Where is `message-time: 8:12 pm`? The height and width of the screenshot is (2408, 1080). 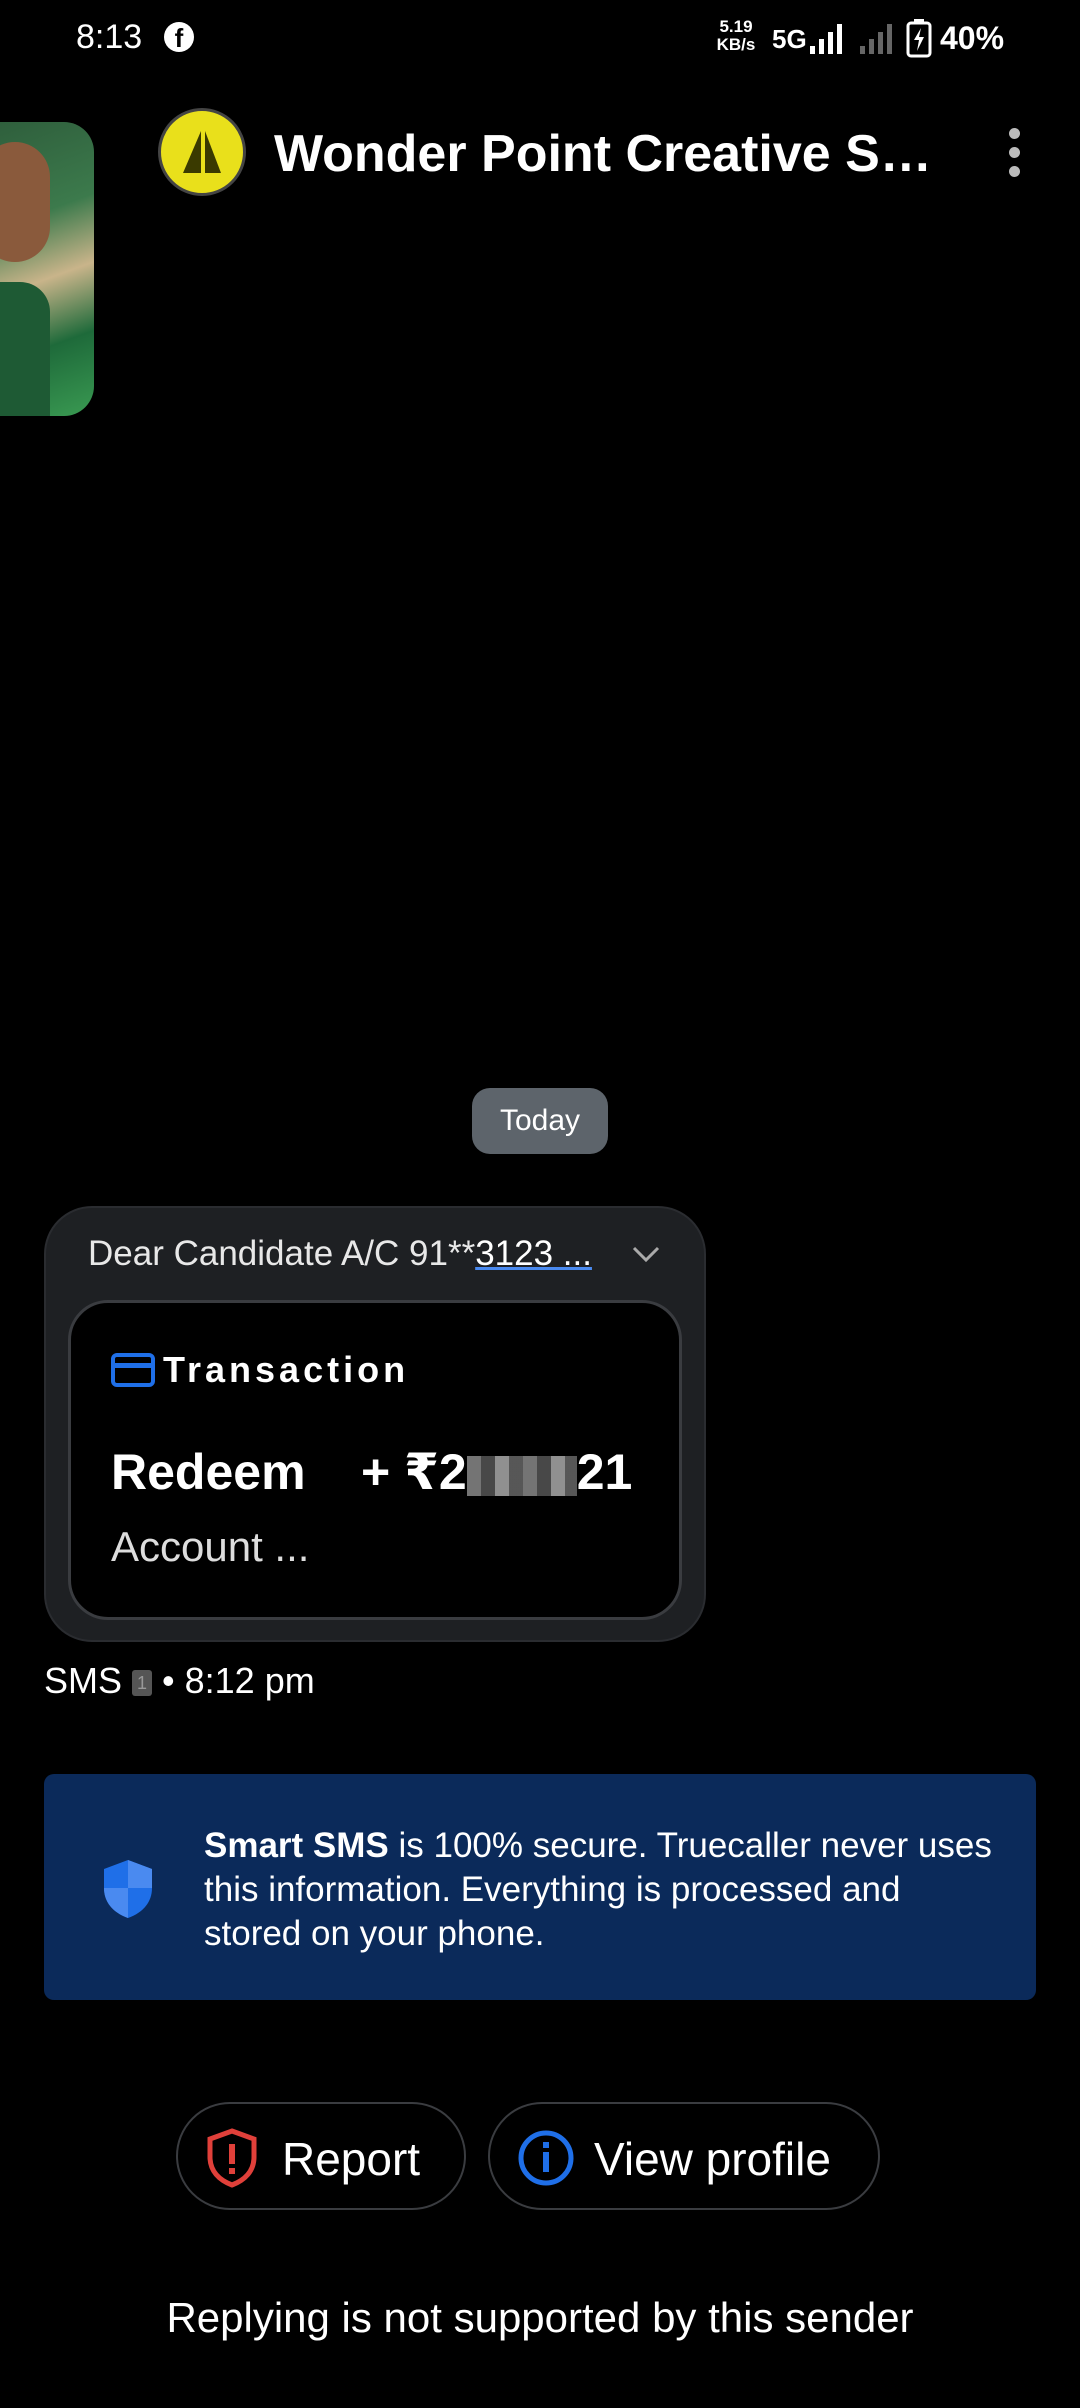
message-time: 8:12 pm is located at coordinates (249, 1680).